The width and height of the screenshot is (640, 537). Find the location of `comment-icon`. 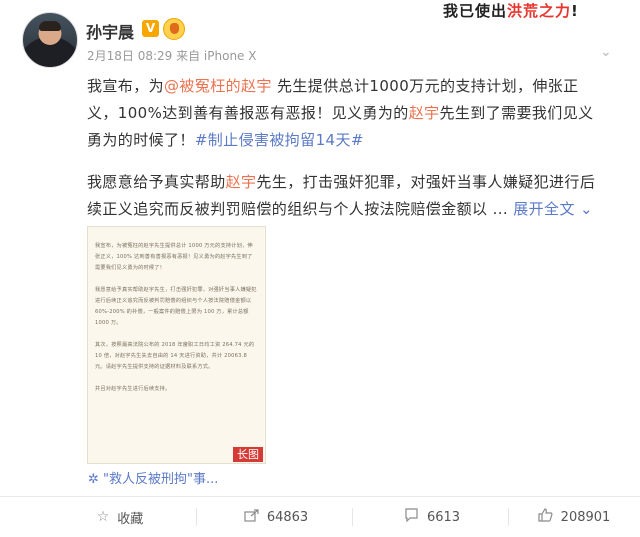

comment-icon is located at coordinates (411, 517).